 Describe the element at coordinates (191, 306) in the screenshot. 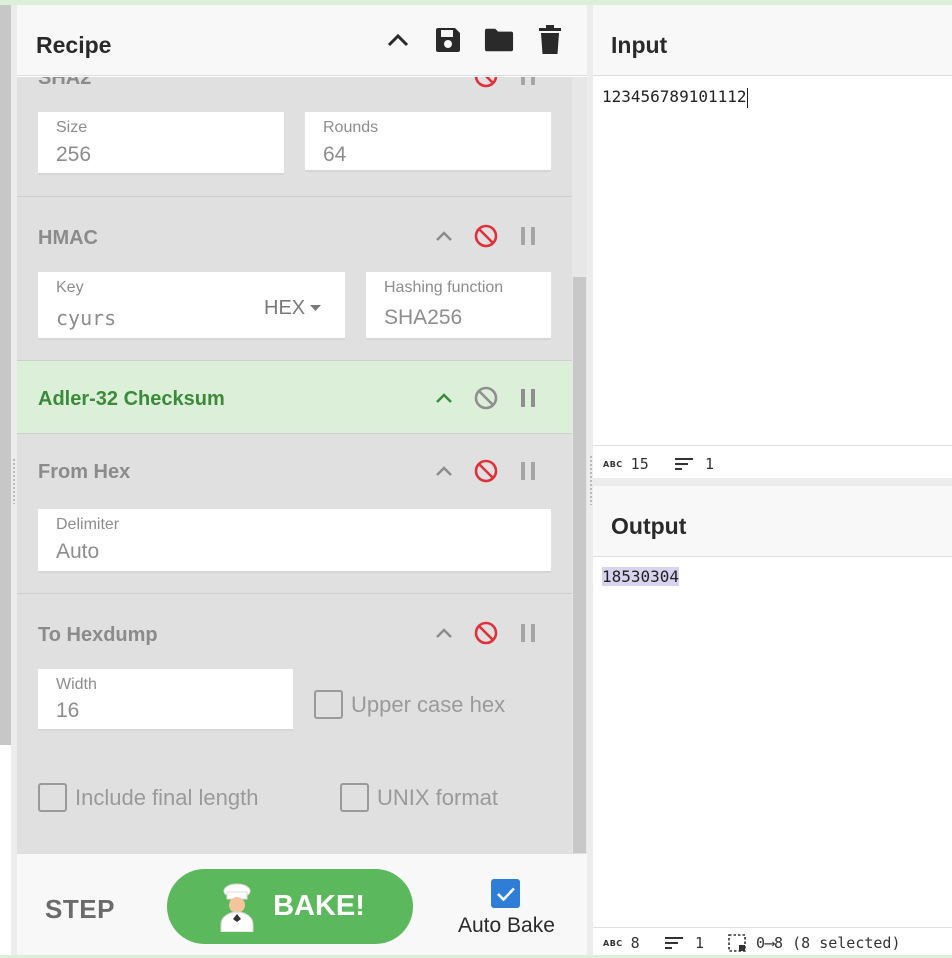

I see `key-field: Key cyurs HEX` at that location.